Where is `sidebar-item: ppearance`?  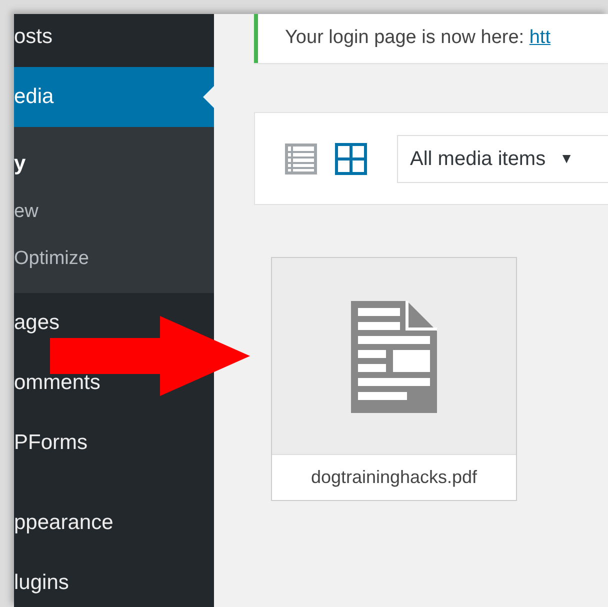 sidebar-item: ppearance is located at coordinates (64, 523).